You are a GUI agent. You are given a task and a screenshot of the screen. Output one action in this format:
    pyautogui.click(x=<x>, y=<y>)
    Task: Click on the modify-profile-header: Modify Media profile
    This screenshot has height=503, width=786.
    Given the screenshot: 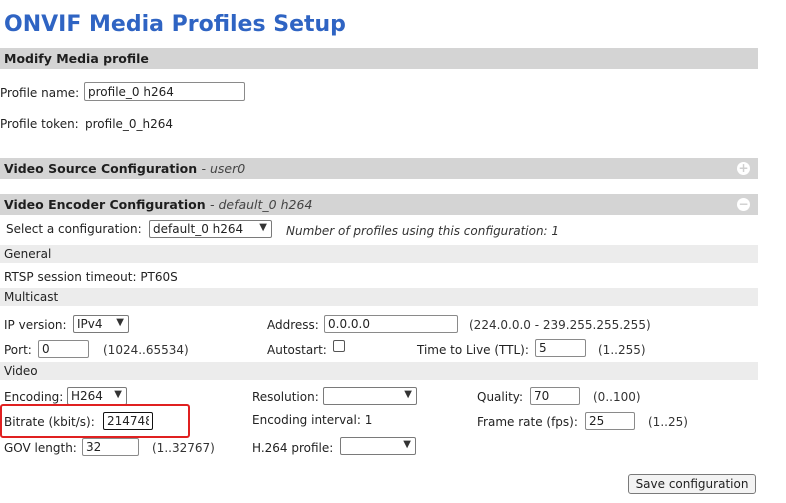 What is the action you would take?
    pyautogui.click(x=379, y=58)
    